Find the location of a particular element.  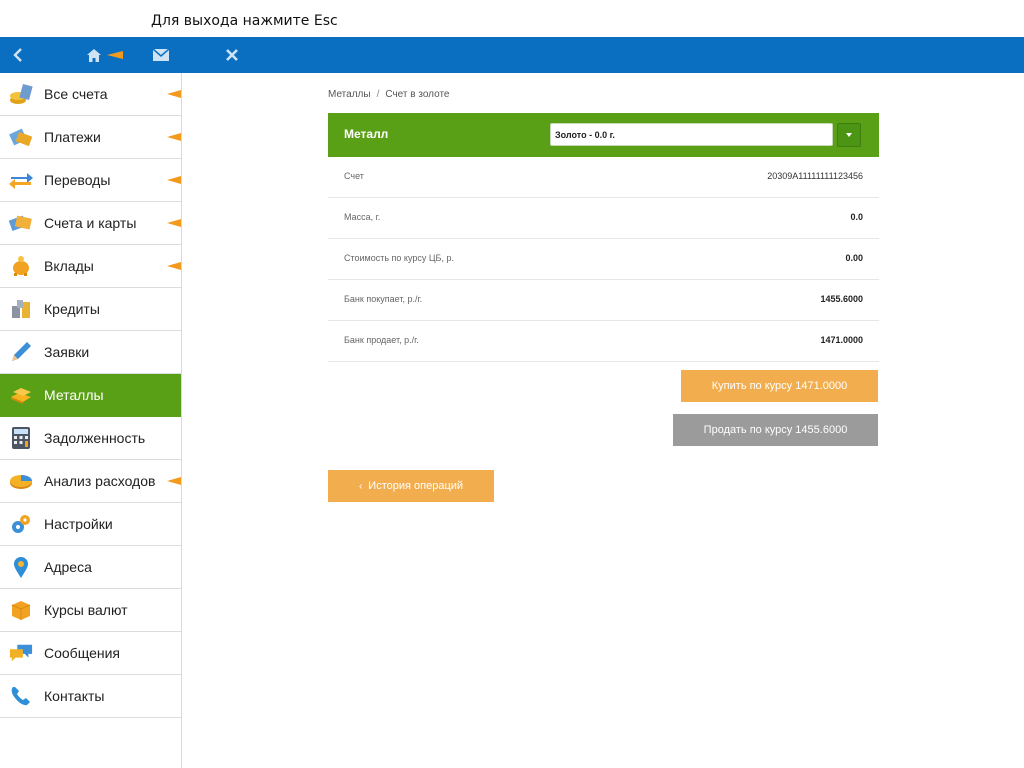

breadcrumb-current: Счет в золоте is located at coordinates (417, 94).